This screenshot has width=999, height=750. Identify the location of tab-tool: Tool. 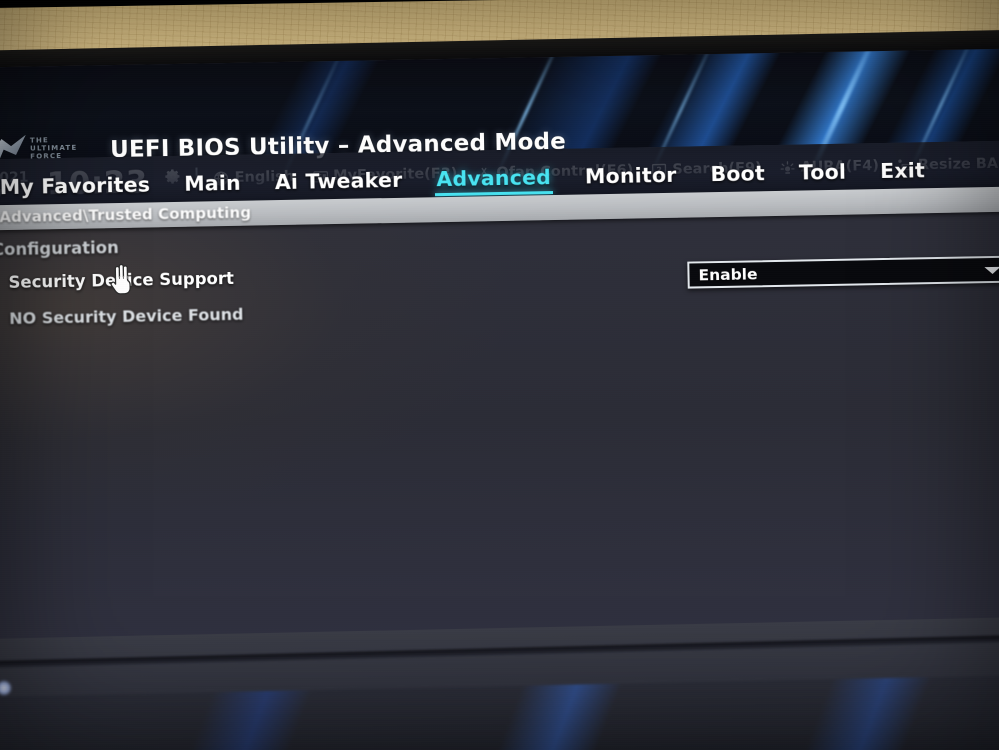
(823, 172).